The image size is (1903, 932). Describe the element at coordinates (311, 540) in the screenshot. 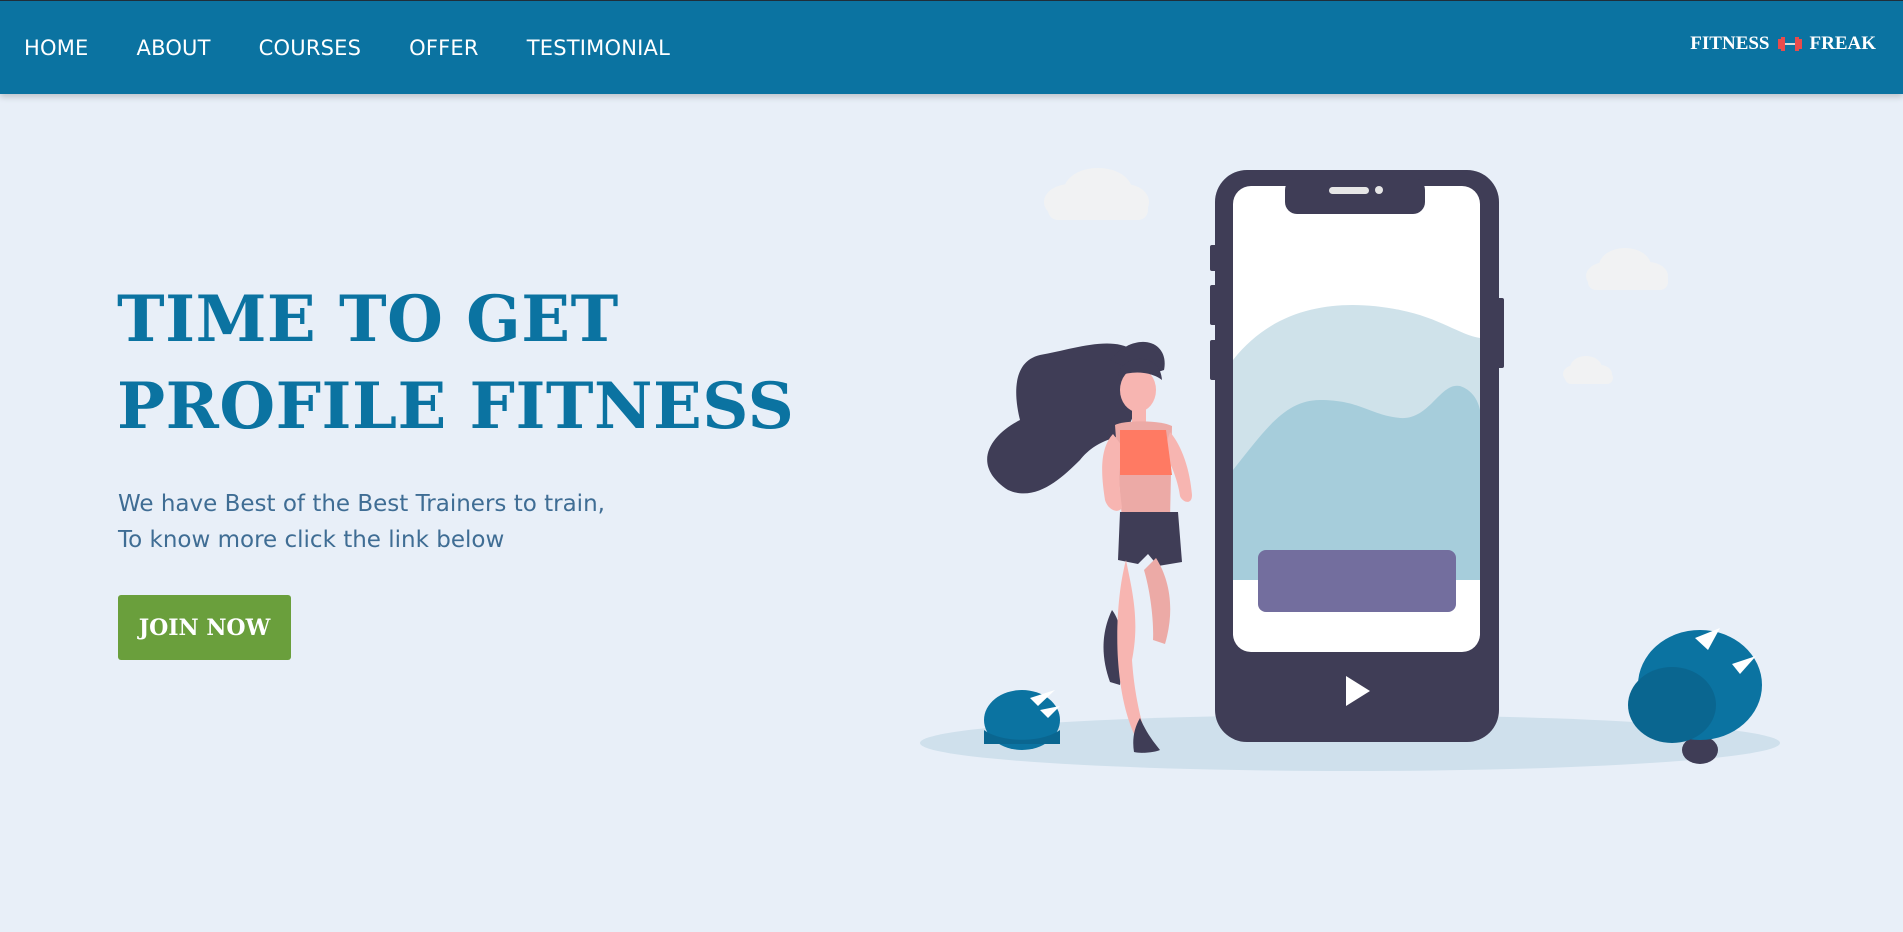

I see `hero-text-line2: To know more click the link below` at that location.